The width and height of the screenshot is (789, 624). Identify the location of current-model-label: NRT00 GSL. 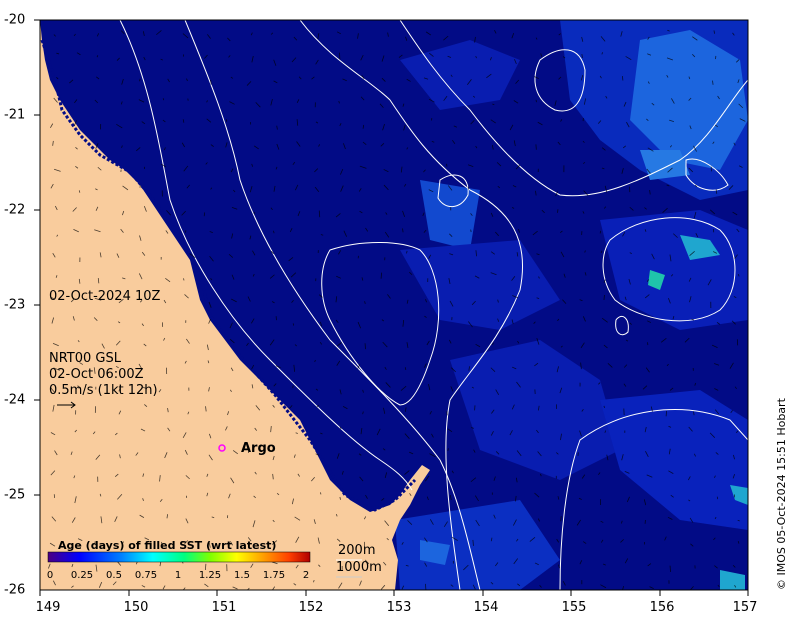
(85, 358).